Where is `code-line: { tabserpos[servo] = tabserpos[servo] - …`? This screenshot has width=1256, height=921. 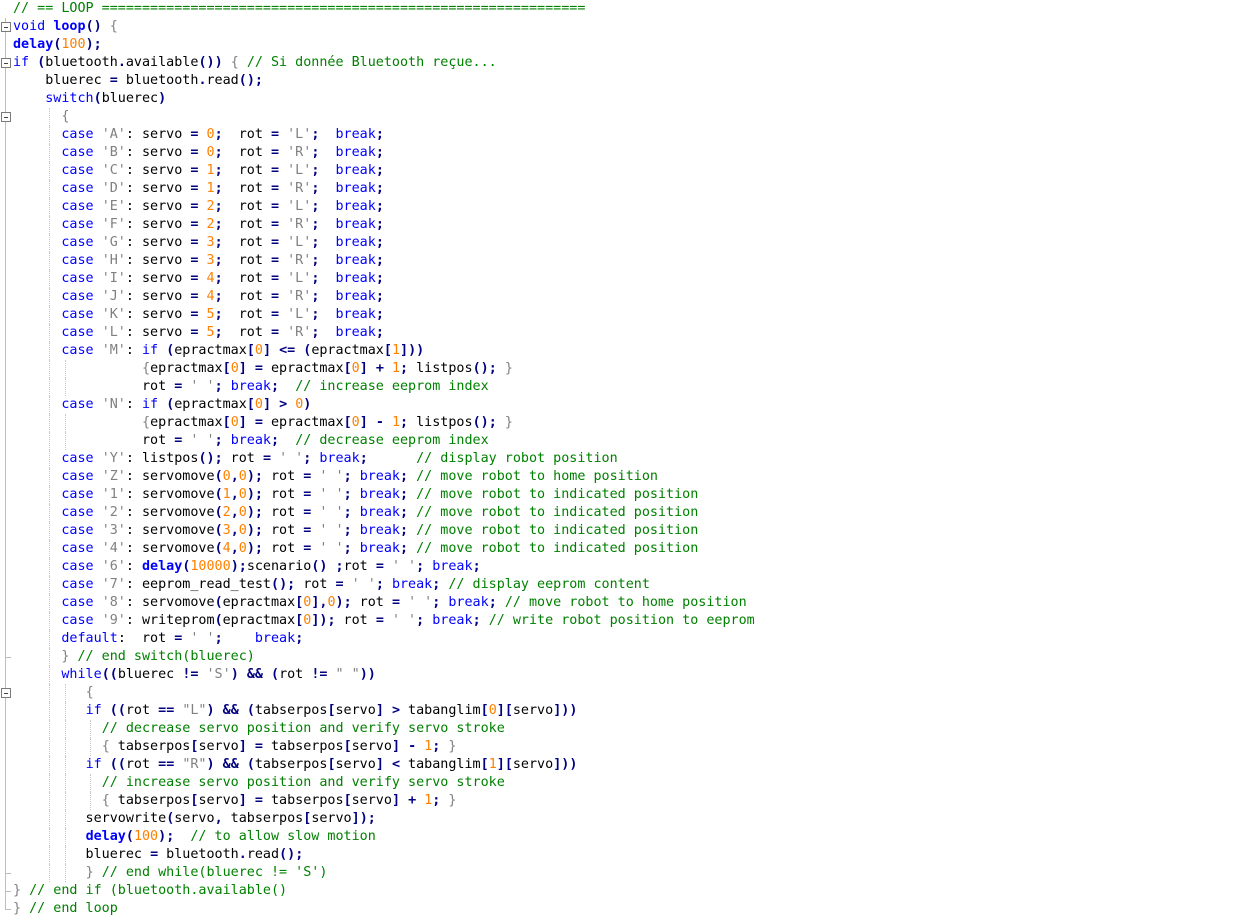 code-line: { tabserpos[servo] = tabserpos[servo] - … is located at coordinates (384, 747).